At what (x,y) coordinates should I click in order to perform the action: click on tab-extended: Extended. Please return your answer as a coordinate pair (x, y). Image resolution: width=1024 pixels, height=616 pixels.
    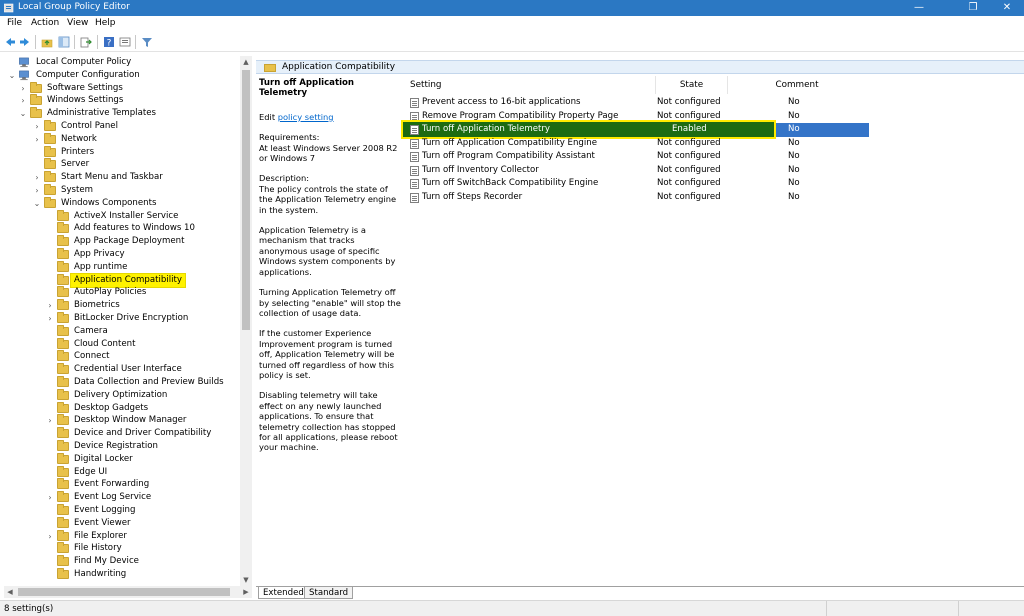
    Looking at the image, I should click on (283, 593).